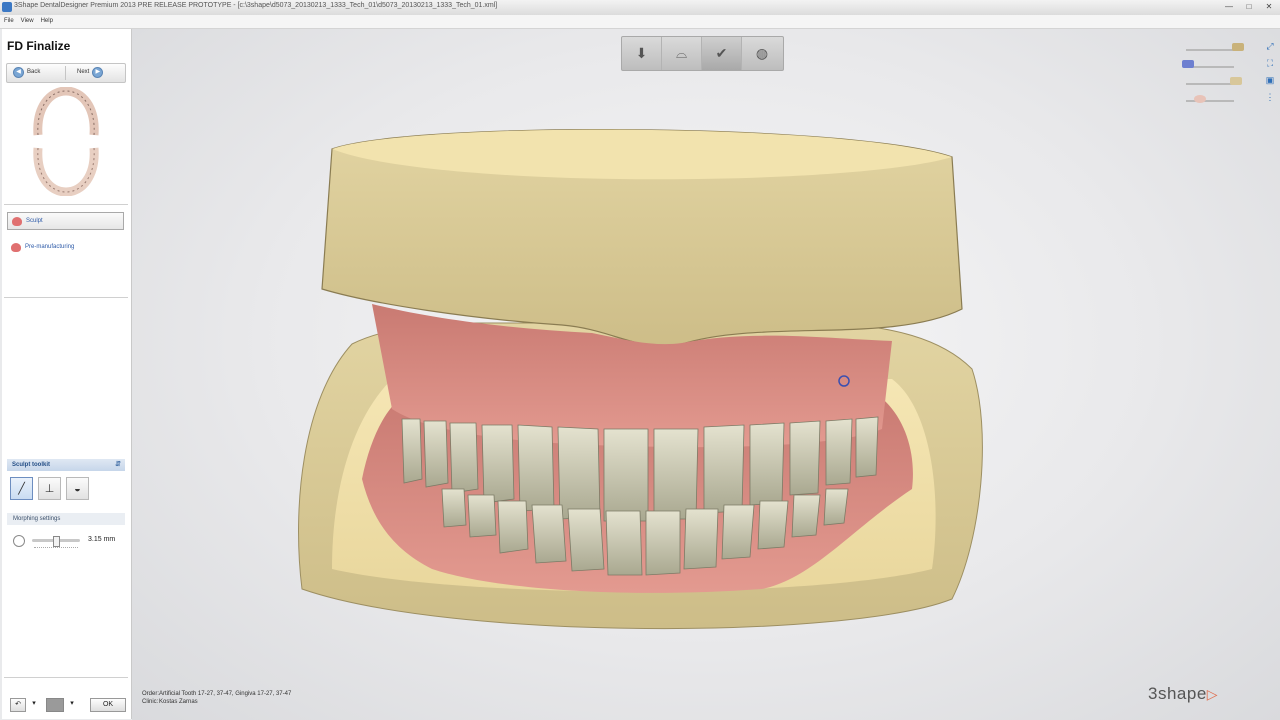  Describe the element at coordinates (31, 465) in the screenshot. I see `sculpt-toolkit-title: Sculpt toolkit` at that location.